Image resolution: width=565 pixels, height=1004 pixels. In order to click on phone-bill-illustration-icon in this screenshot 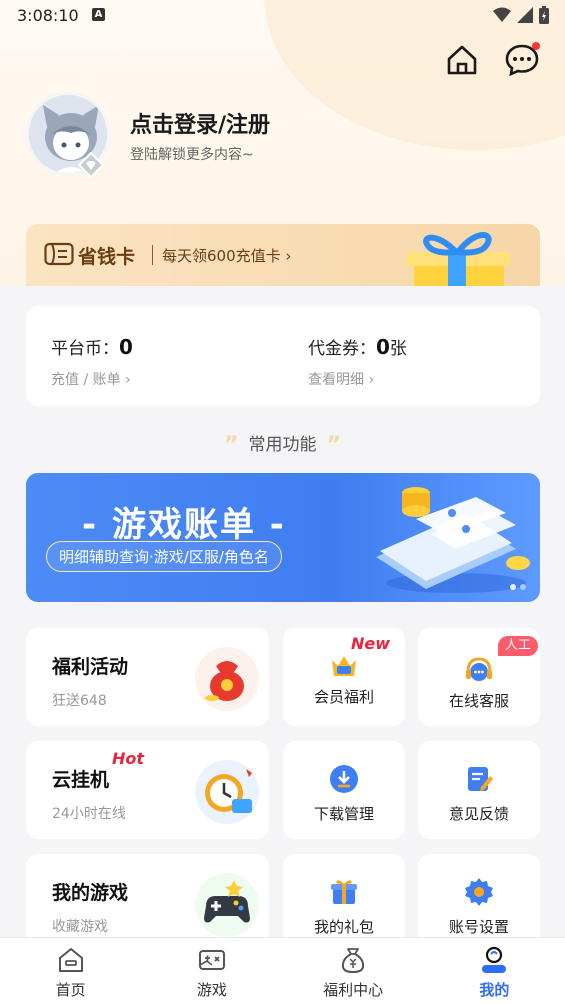, I will do `click(453, 540)`.